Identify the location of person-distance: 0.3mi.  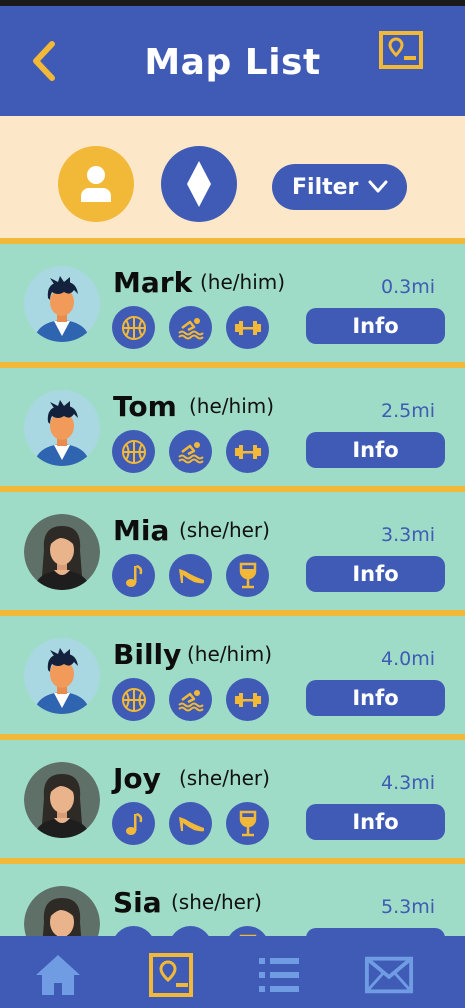
(407, 287).